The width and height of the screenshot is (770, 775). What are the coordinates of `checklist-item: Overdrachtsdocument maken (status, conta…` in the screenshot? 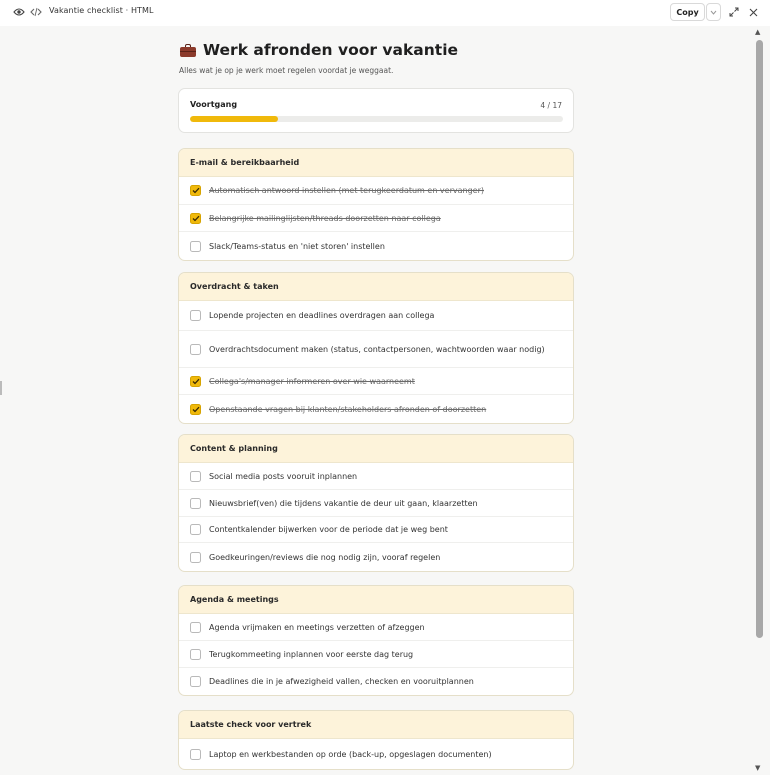 It's located at (376, 349).